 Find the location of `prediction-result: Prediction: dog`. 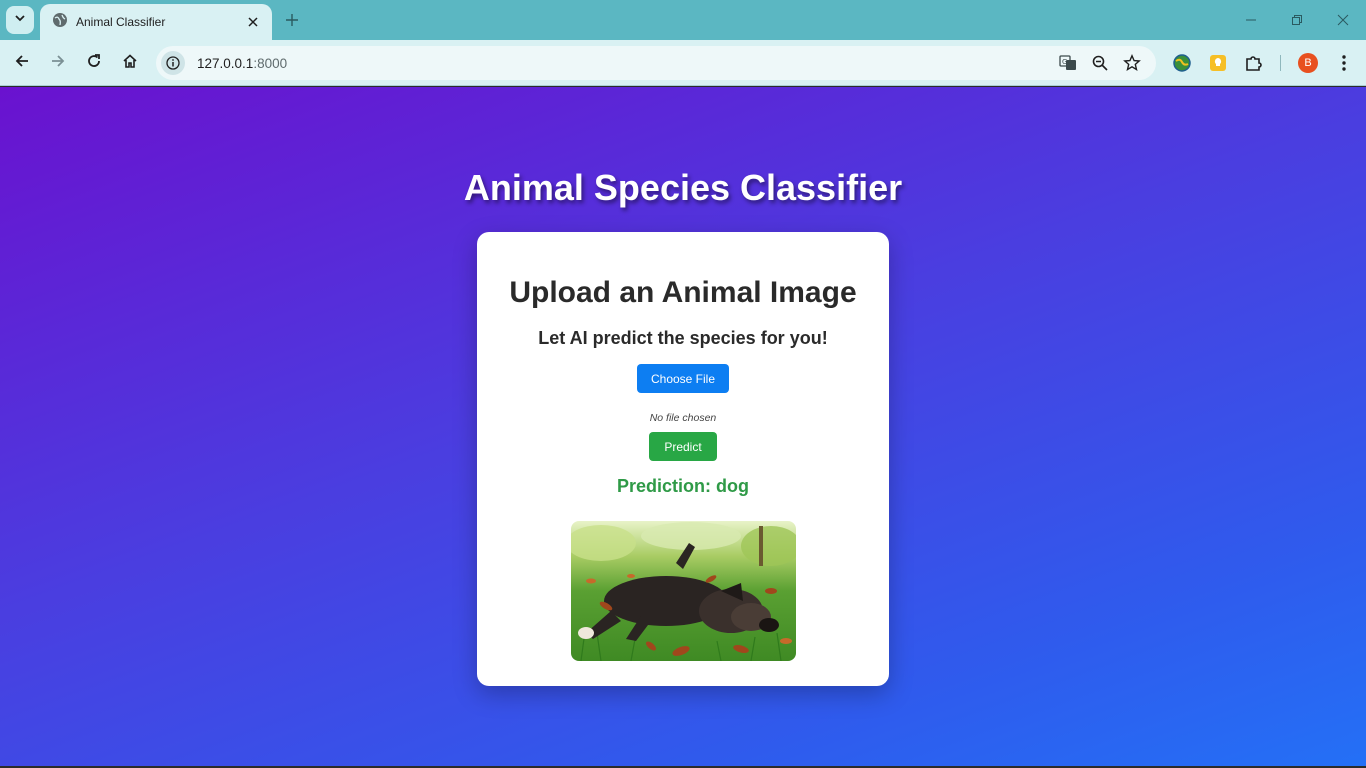

prediction-result: Prediction: dog is located at coordinates (683, 486).